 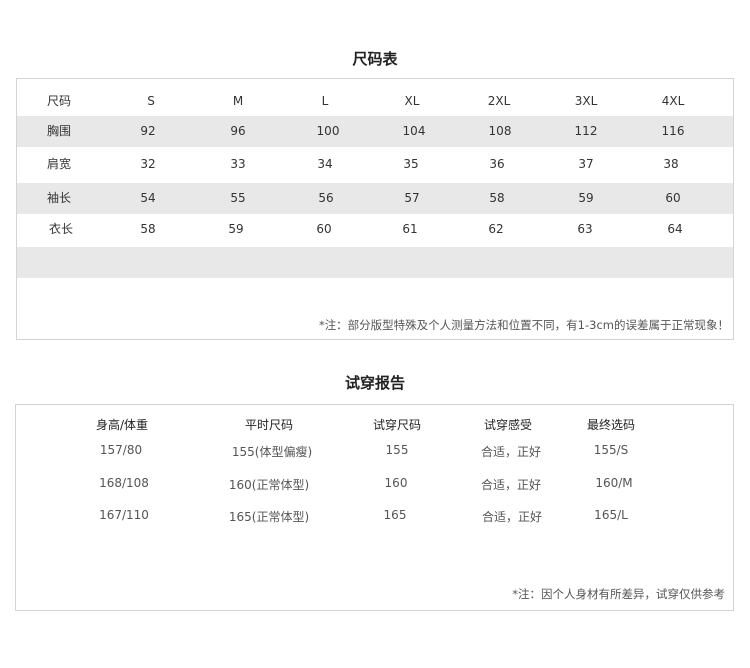 I want to click on size-cell: 116, so click(x=673, y=131).